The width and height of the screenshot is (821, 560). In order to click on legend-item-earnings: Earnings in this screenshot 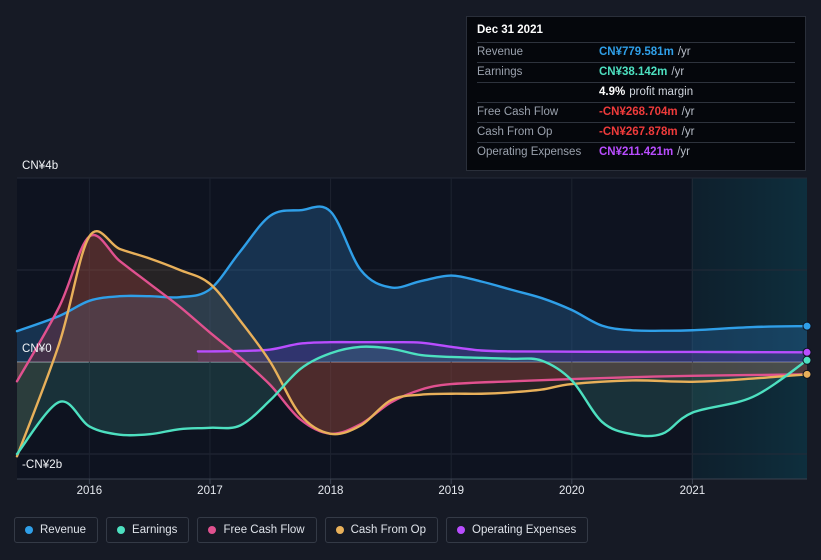, I will do `click(148, 530)`.